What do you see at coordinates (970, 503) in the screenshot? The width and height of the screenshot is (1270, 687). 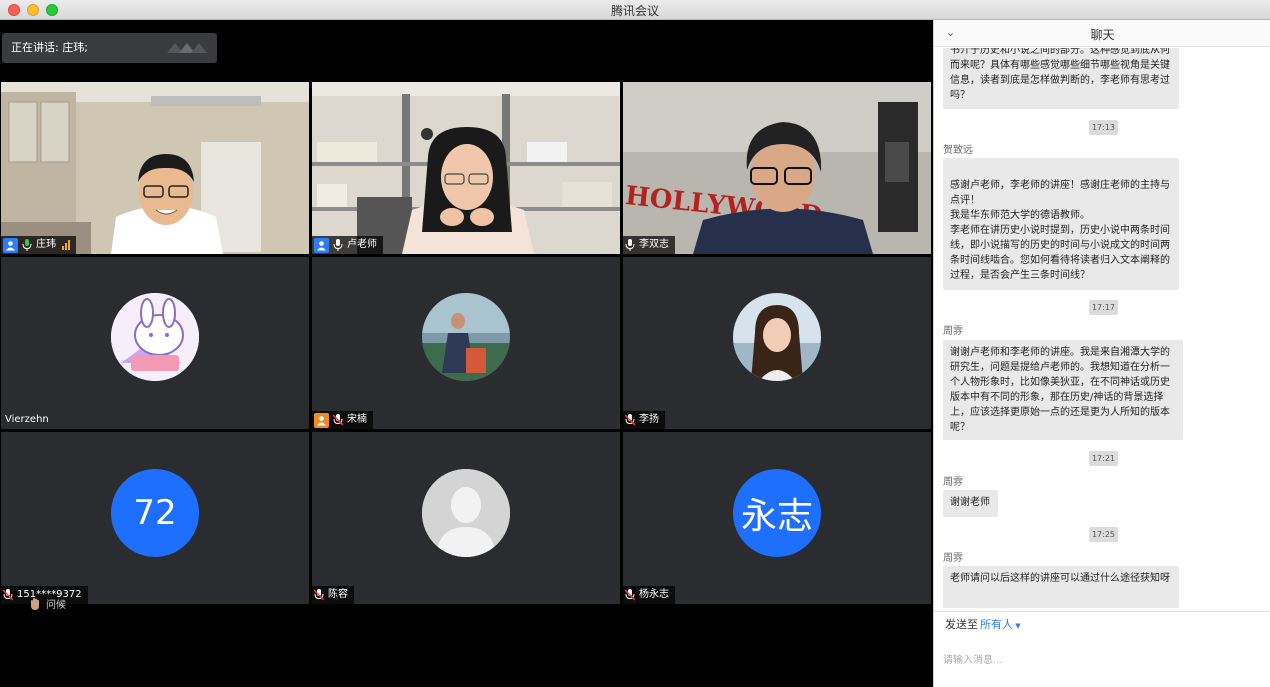 I see `chat-message: 谢谢老师` at bounding box center [970, 503].